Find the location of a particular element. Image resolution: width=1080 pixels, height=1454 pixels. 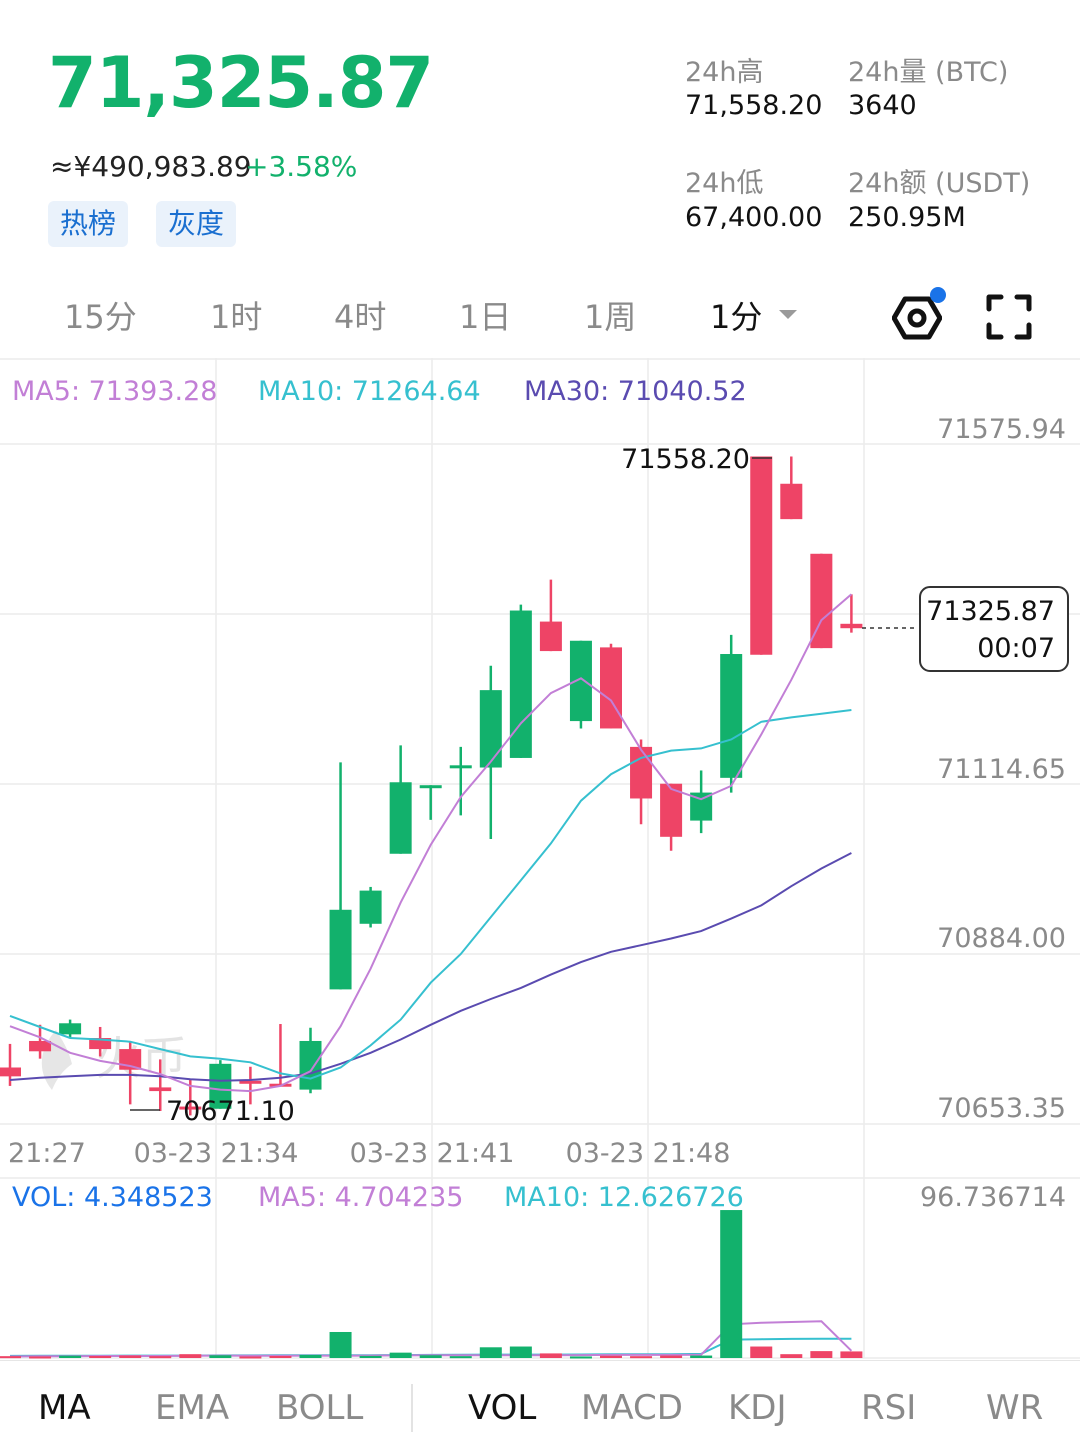

indicator-macd: MACD is located at coordinates (632, 1408).